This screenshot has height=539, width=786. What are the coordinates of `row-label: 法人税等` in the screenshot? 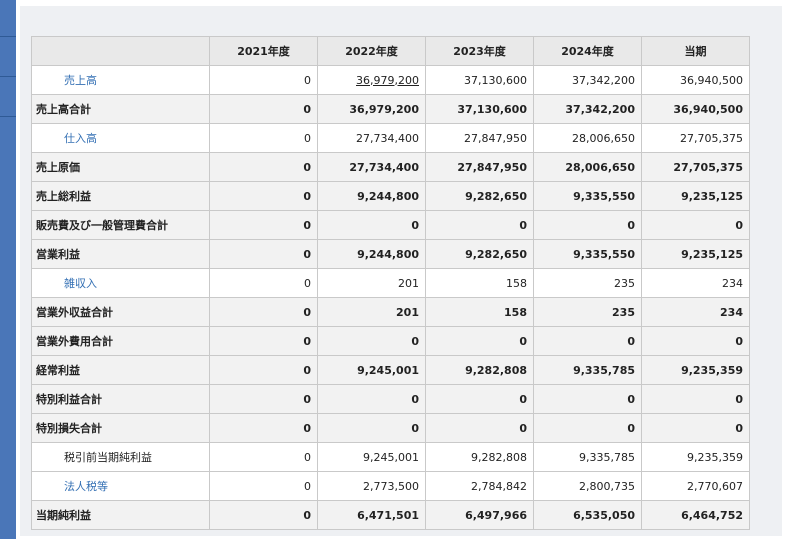 It's located at (120, 486).